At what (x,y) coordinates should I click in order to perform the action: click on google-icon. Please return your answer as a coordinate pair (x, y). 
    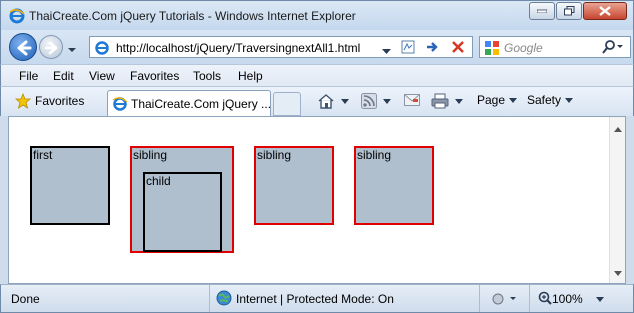
    Looking at the image, I should click on (492, 48).